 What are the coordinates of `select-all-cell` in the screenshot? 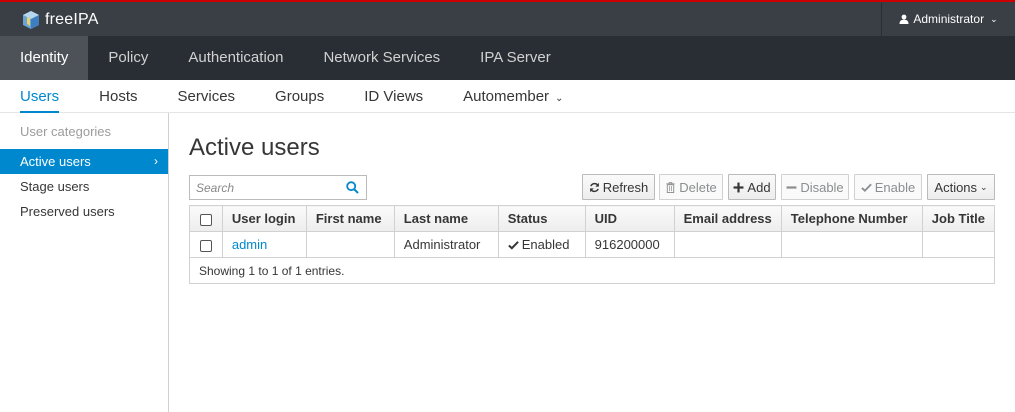 It's located at (206, 218).